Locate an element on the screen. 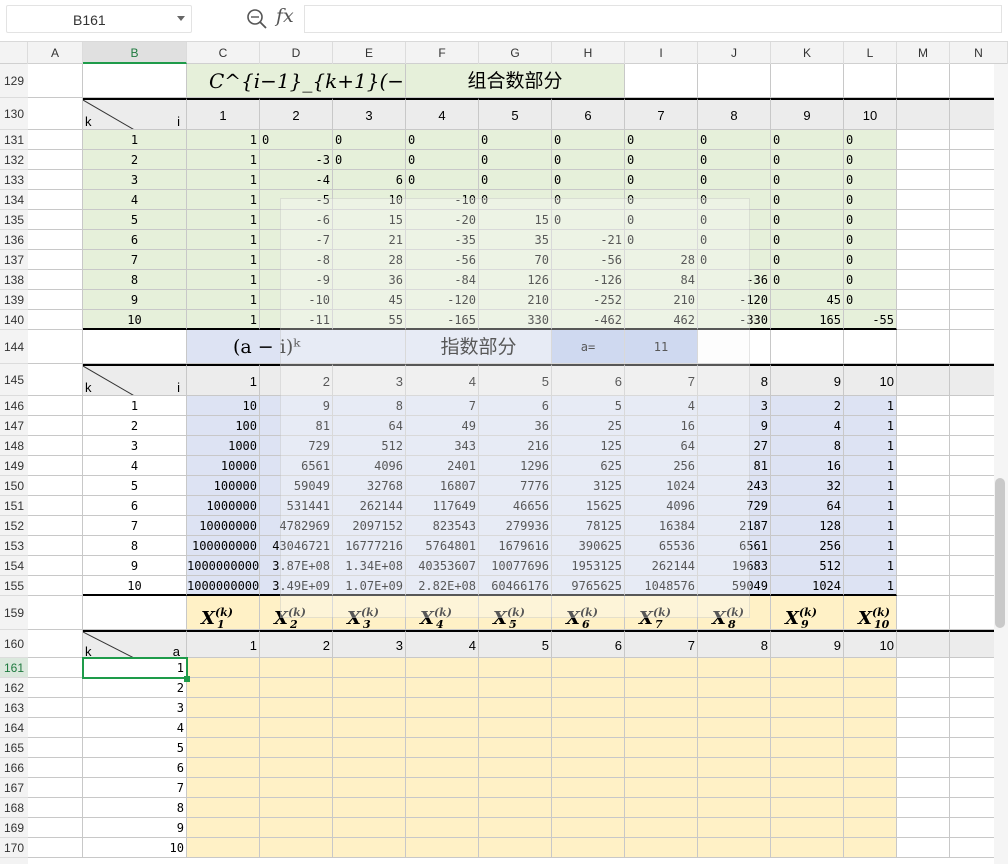  k-value-cell: 10 is located at coordinates (135, 586).